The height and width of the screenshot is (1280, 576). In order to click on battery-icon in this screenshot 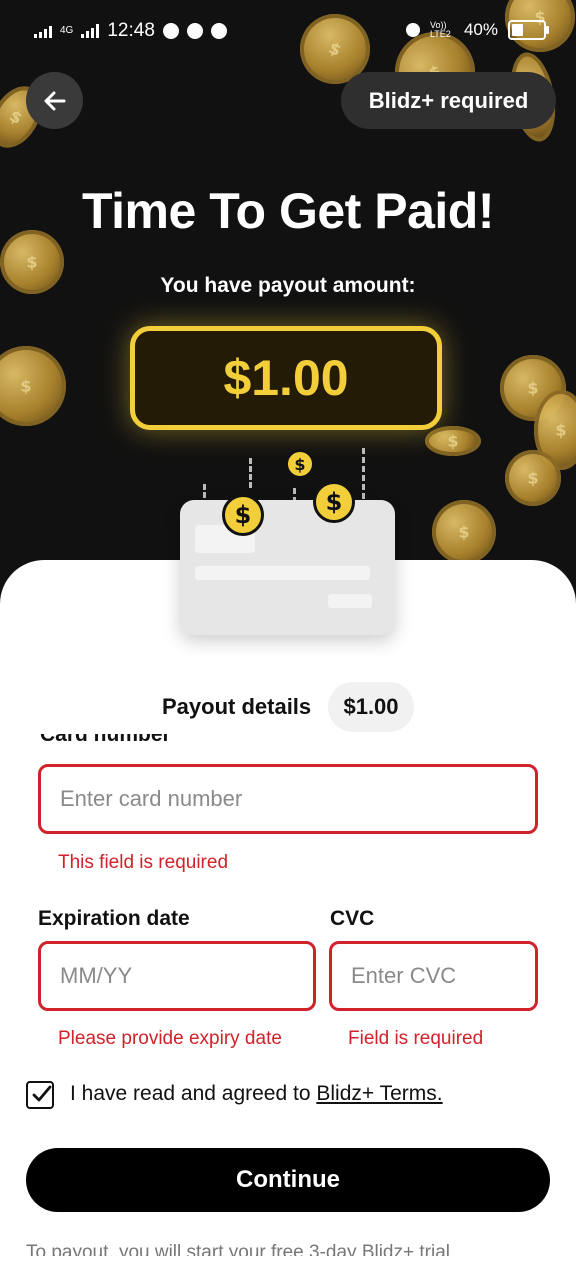, I will do `click(528, 30)`.